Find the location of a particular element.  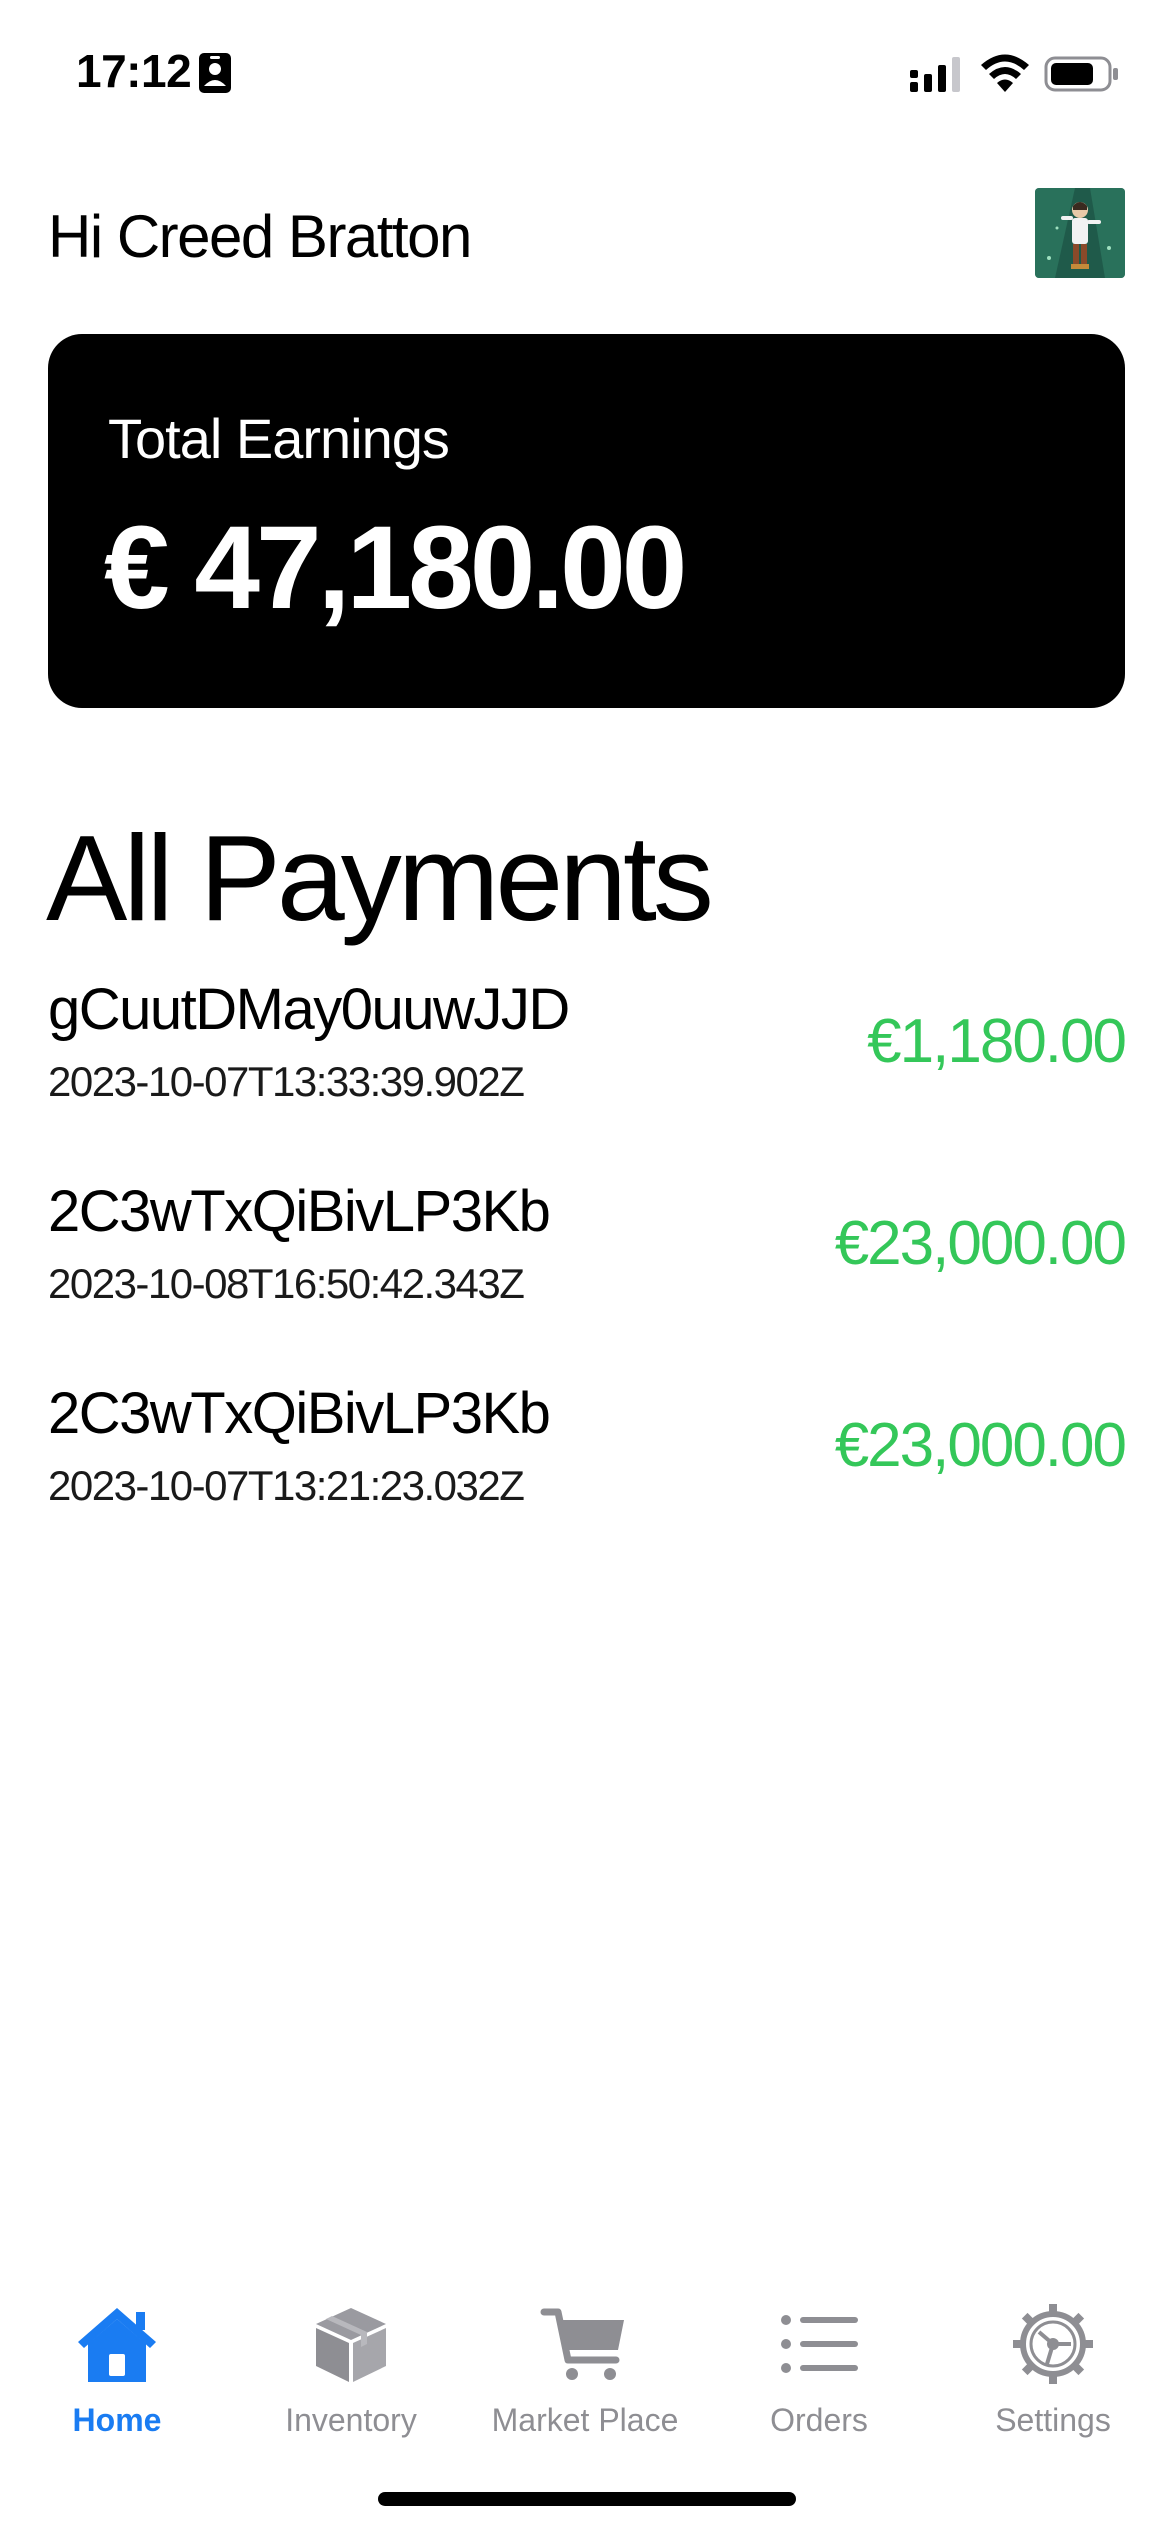

payment-date: 2023-10-07T13:33:39.902Z is located at coordinates (286, 1081).